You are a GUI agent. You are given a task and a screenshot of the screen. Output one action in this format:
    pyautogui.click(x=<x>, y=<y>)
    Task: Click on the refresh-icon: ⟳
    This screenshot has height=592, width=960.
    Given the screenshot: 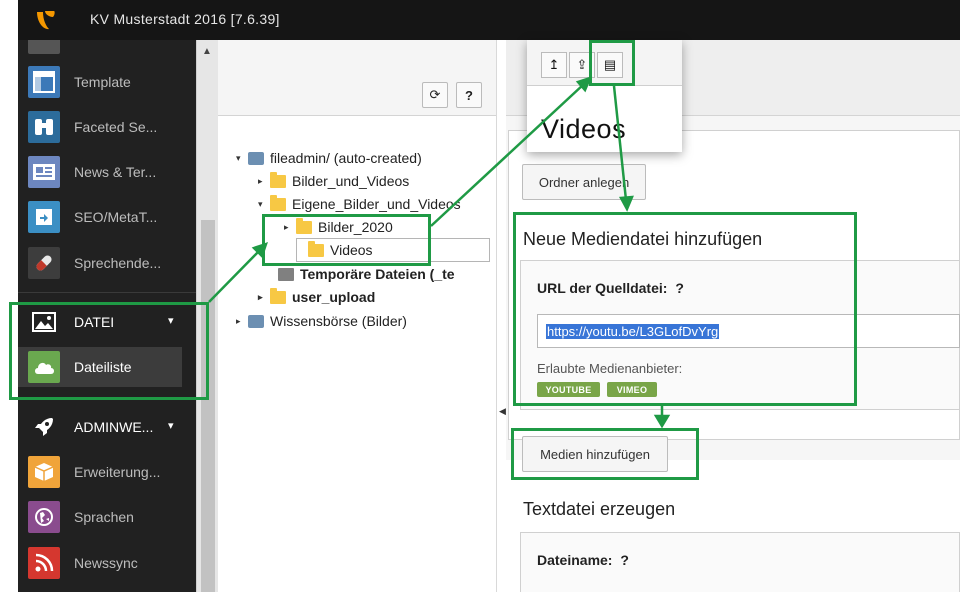 What is the action you would take?
    pyautogui.click(x=435, y=94)
    